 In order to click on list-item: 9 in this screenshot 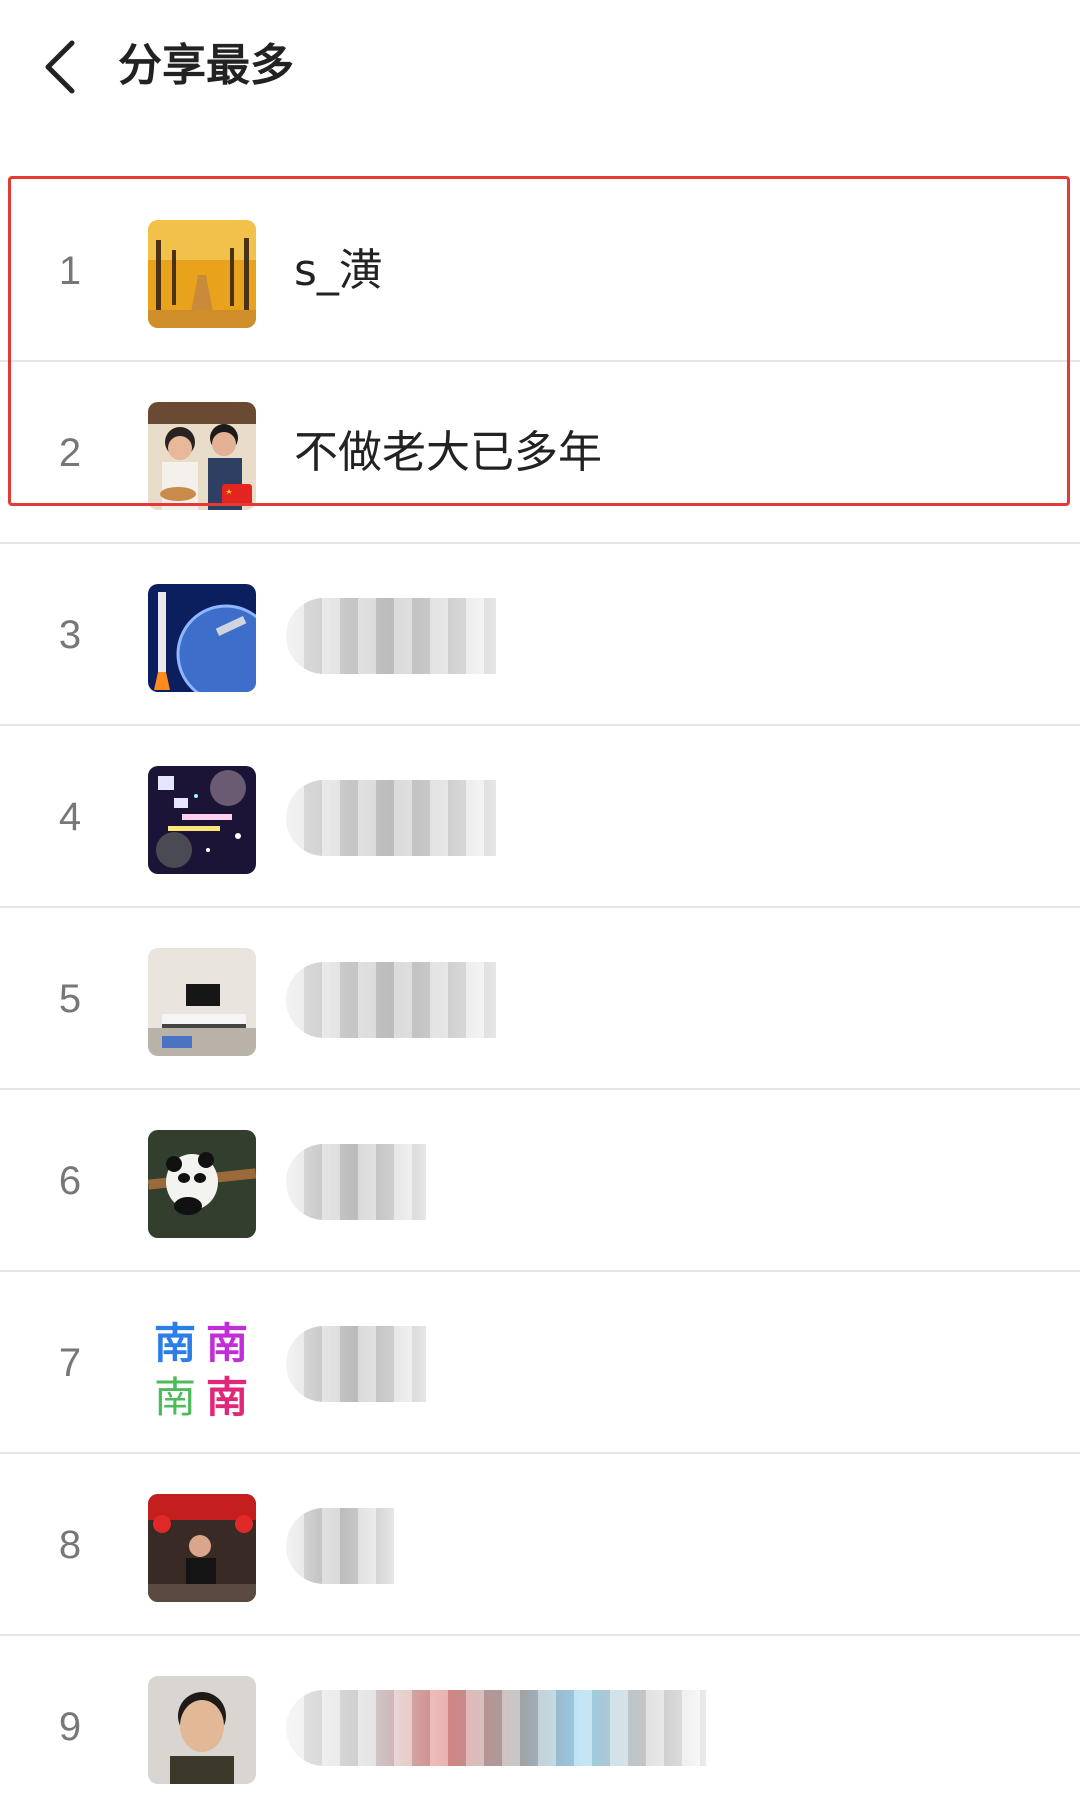, I will do `click(540, 1727)`.